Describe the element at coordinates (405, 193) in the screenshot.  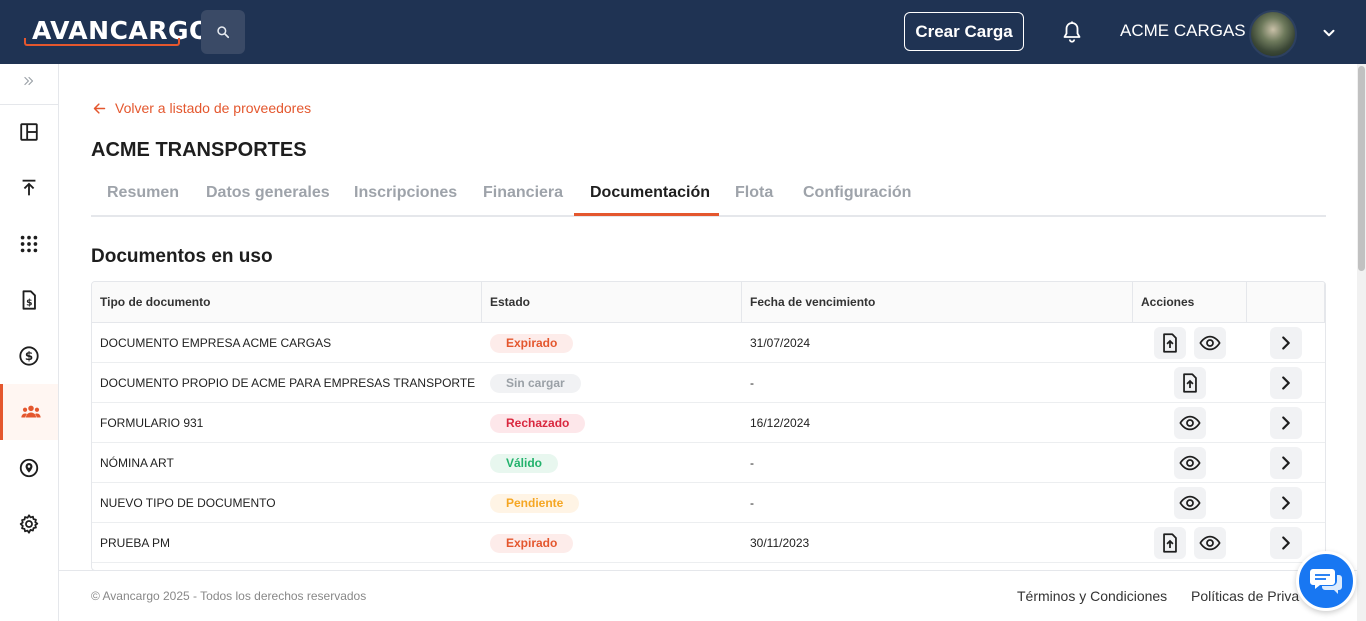
I see `tab-inscripciones: Inscripciones` at that location.